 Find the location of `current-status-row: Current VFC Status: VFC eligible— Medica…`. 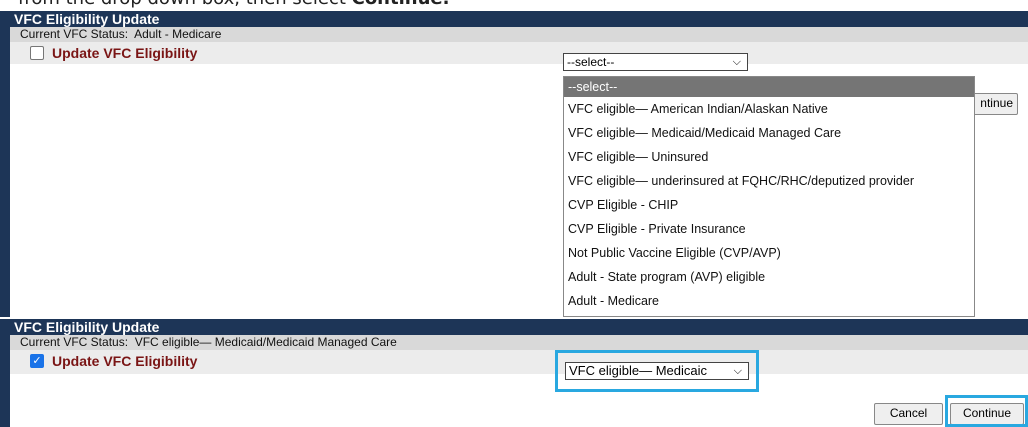

current-status-row: Current VFC Status: VFC eligible— Medica… is located at coordinates (519, 342).